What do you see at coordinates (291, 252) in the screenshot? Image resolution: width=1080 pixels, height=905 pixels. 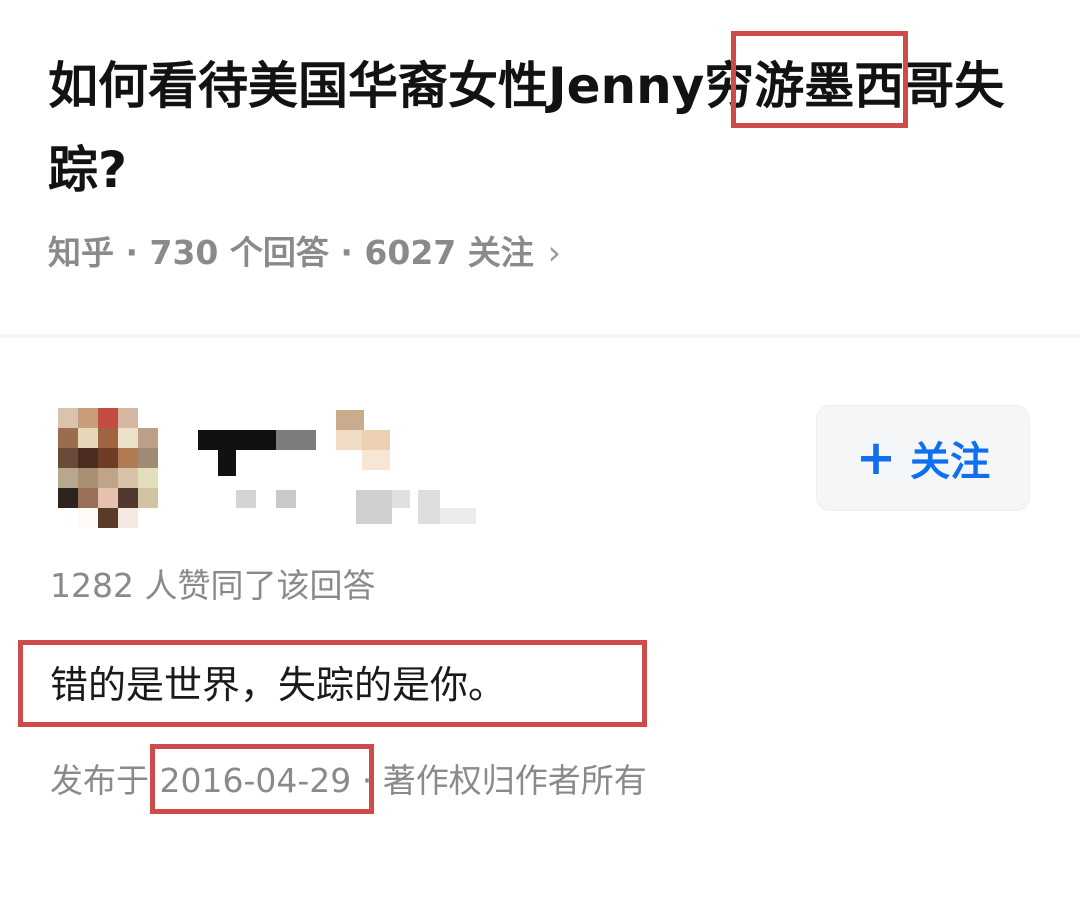 I see `question-meta-text: 知乎 · 730 个回答 · 6027 关注` at bounding box center [291, 252].